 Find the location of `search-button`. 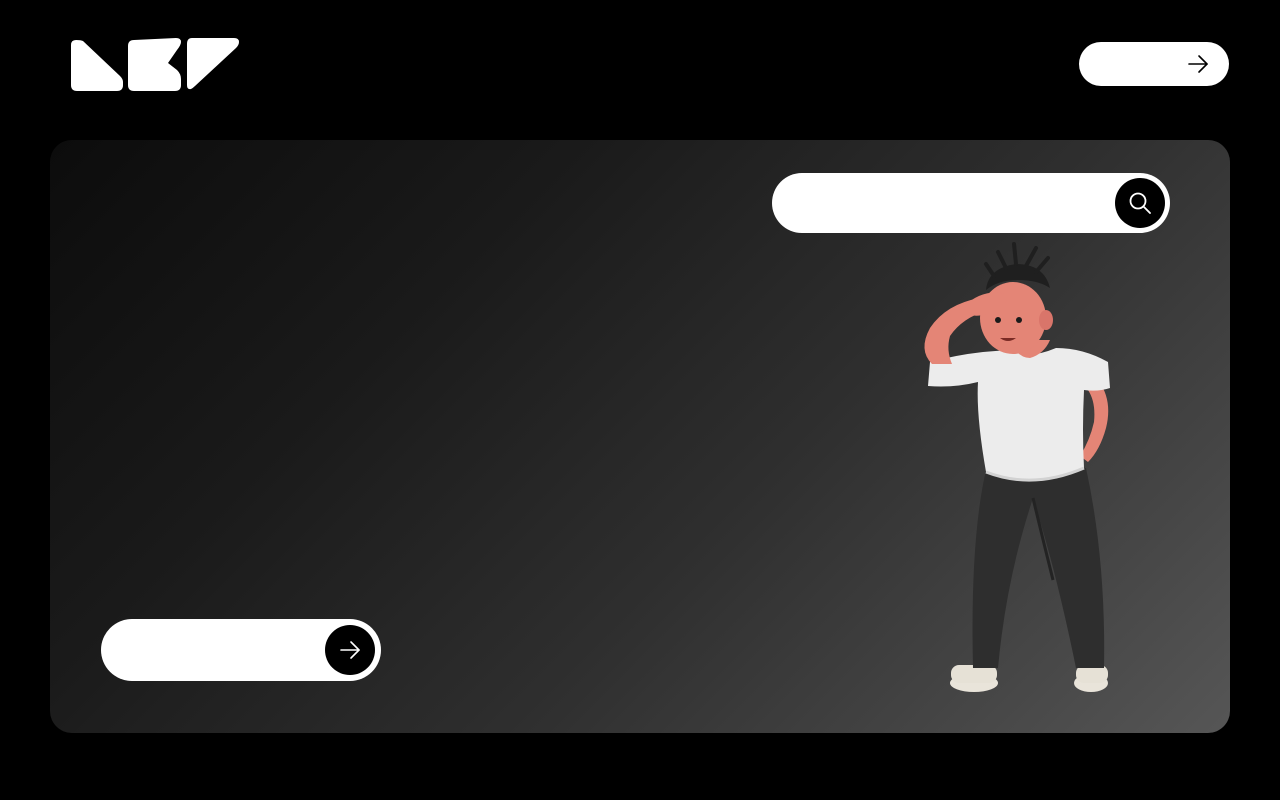

search-button is located at coordinates (1140, 203).